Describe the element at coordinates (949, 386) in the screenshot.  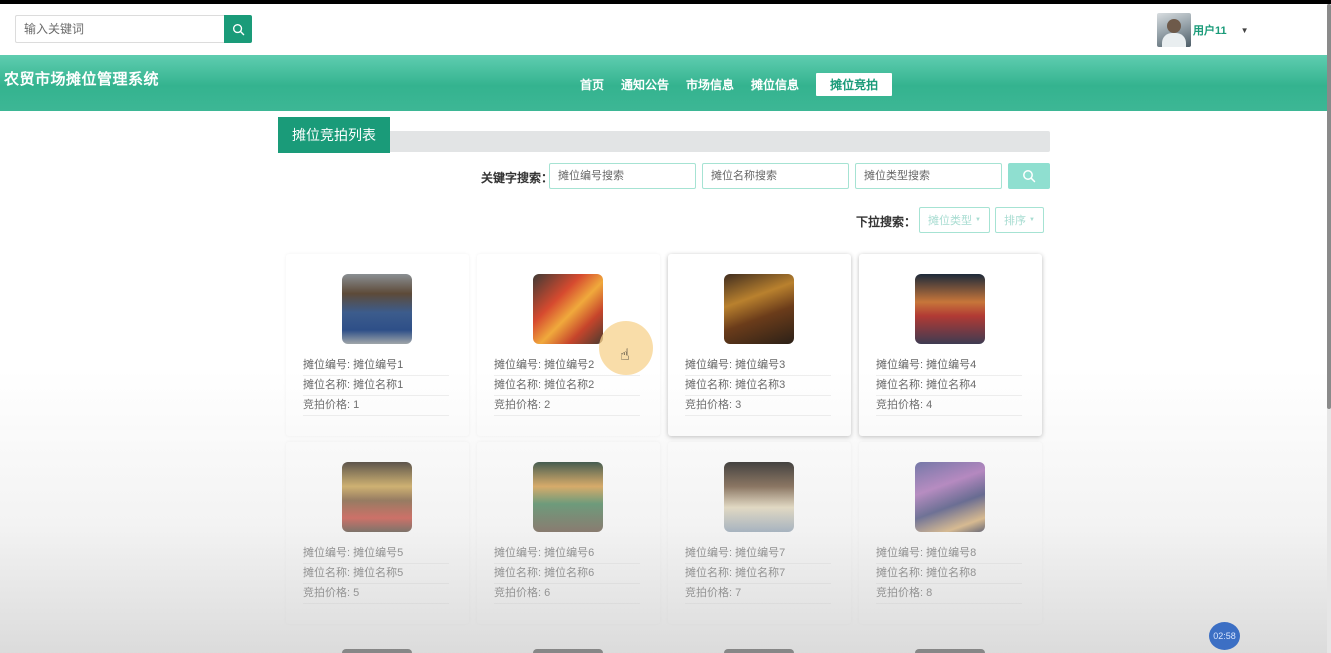
I see `stall-name: 摊位名称: 摊位名称4` at that location.